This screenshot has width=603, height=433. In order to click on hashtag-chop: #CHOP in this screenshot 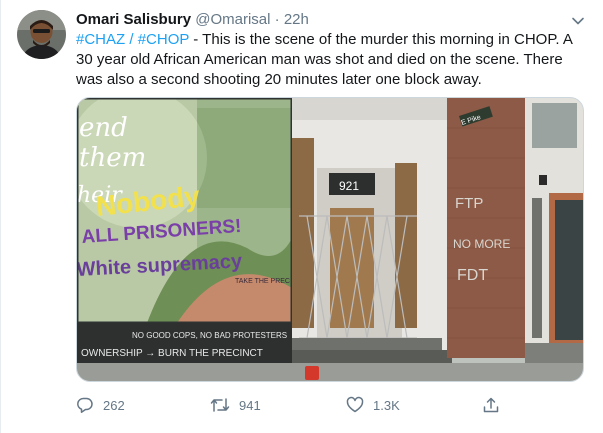, I will do `click(163, 39)`.